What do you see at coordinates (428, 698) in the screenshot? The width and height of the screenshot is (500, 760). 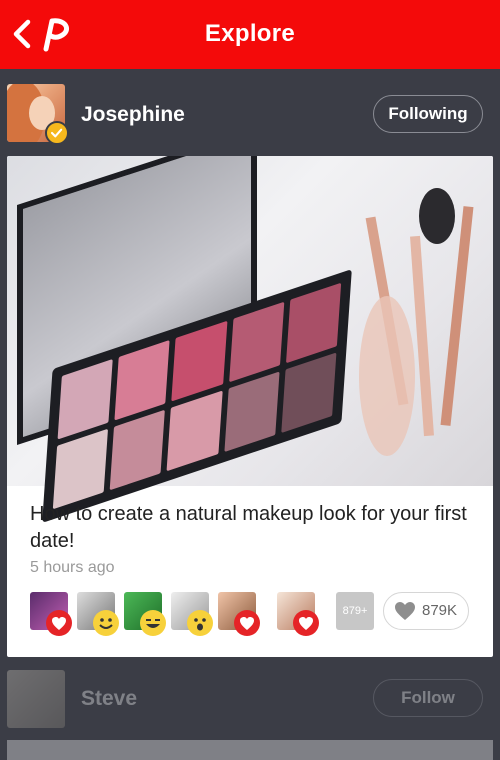 I see `follow-button: Follow` at bounding box center [428, 698].